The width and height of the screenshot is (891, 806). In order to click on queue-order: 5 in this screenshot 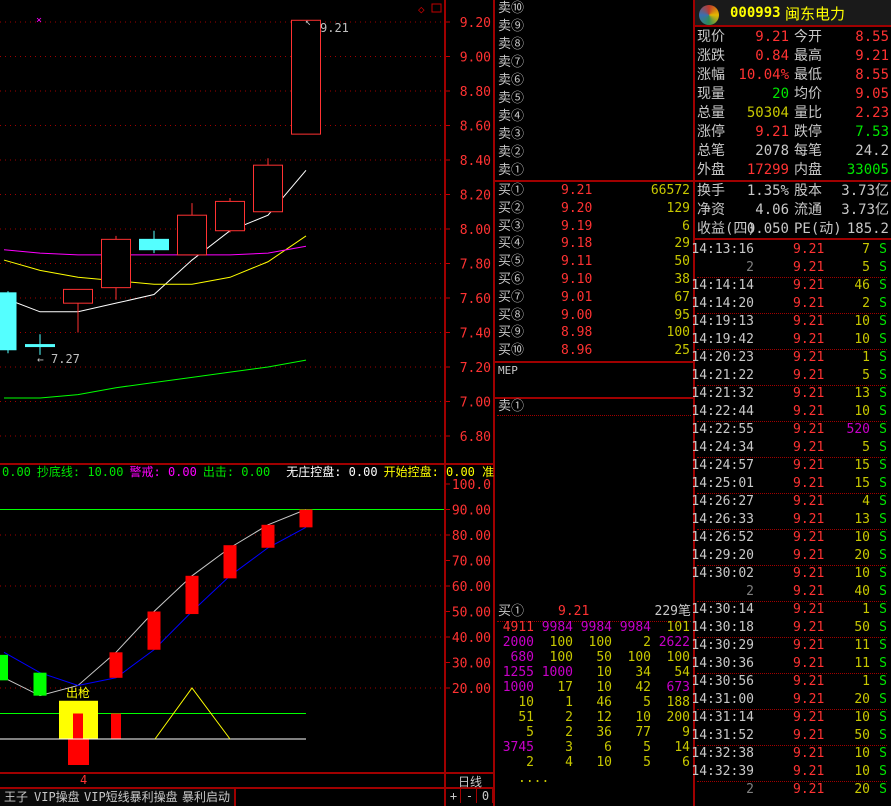, I will do `click(647, 762)`.